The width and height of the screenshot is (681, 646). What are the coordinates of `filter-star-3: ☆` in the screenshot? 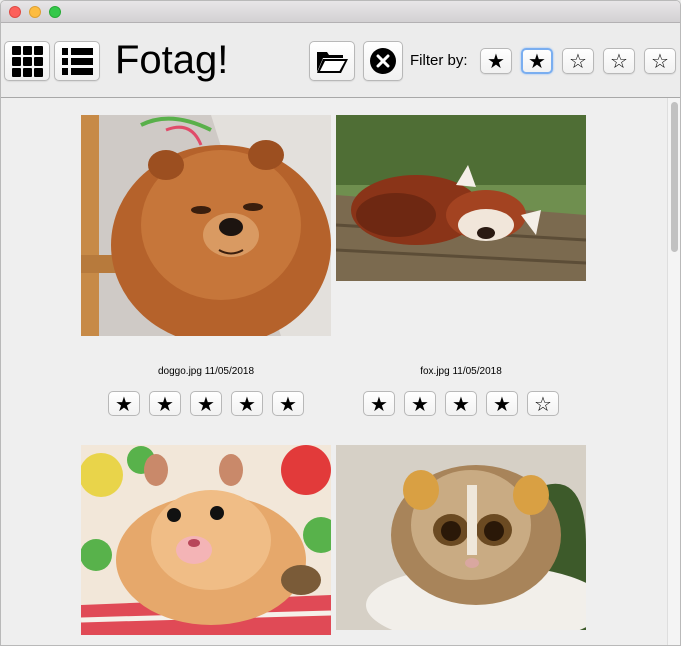 It's located at (578, 61).